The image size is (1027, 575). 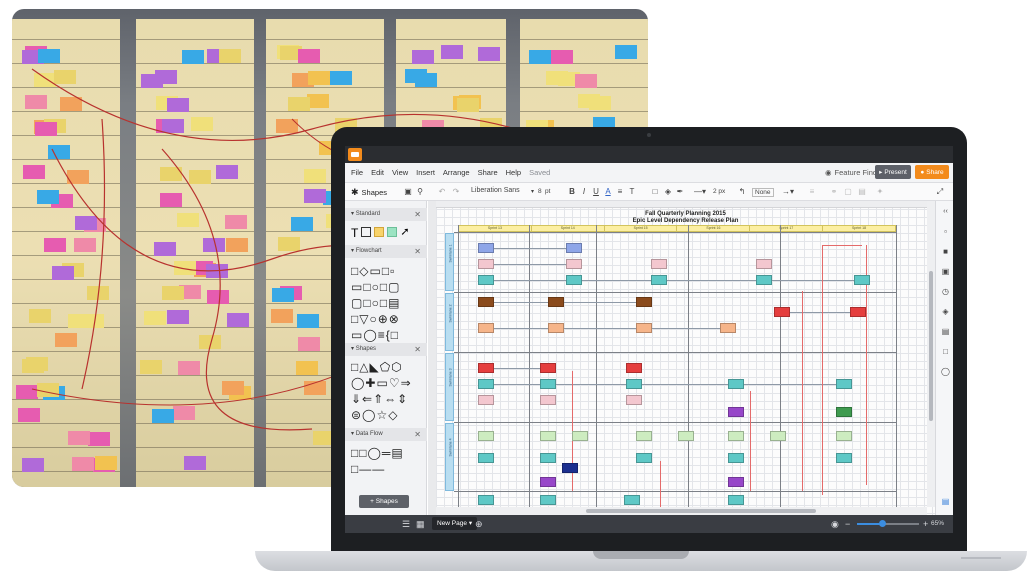 I want to click on search-icon: ⚲, so click(x=420, y=191).